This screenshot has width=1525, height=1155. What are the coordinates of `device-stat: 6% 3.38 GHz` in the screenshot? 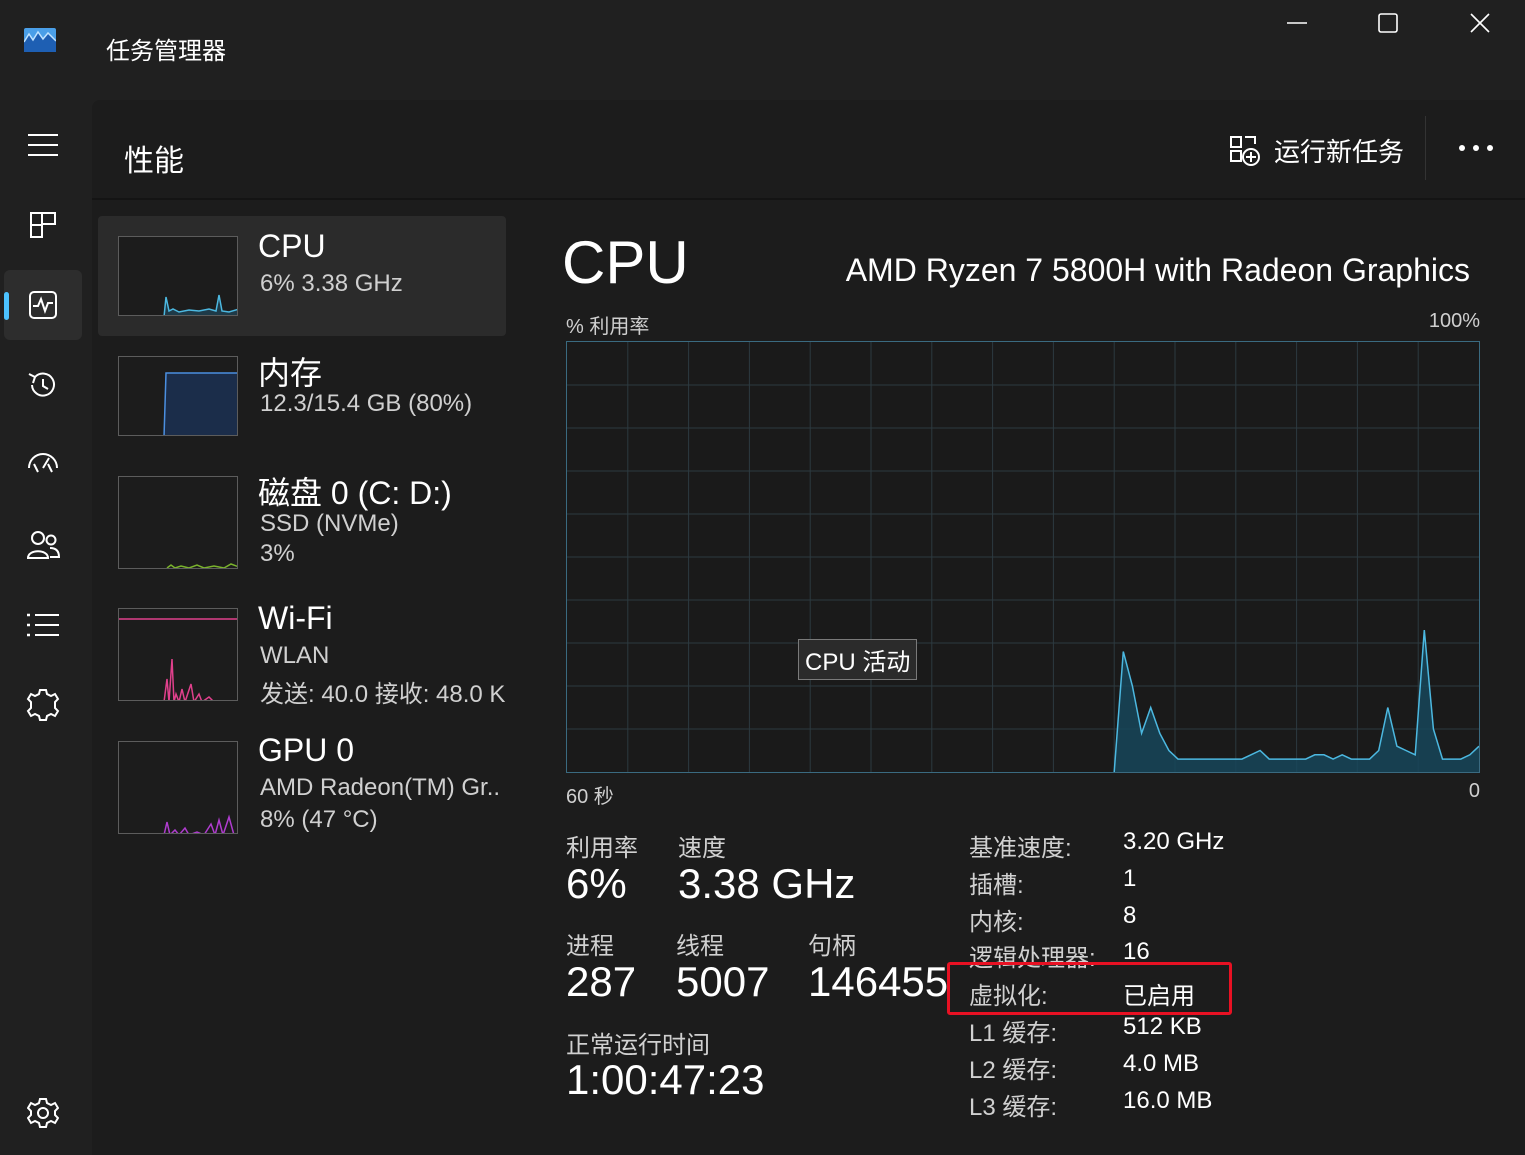 It's located at (331, 283).